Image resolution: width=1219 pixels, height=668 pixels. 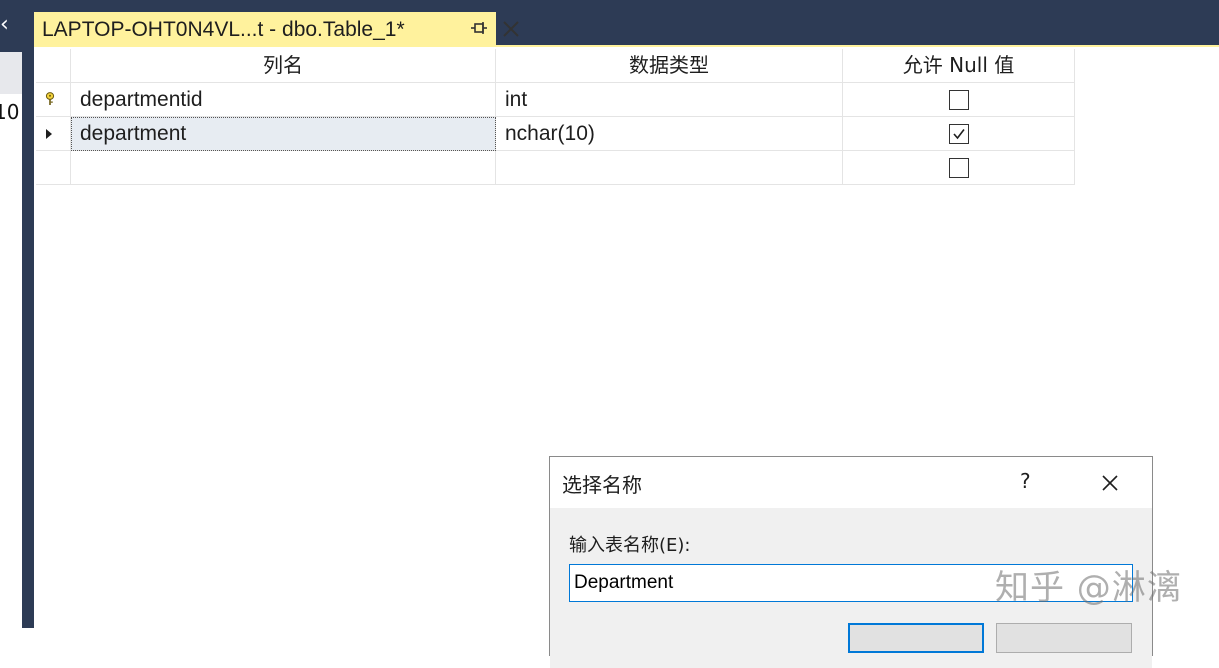 What do you see at coordinates (669, 134) in the screenshot?
I see `data-type-cell: nchar(10)` at bounding box center [669, 134].